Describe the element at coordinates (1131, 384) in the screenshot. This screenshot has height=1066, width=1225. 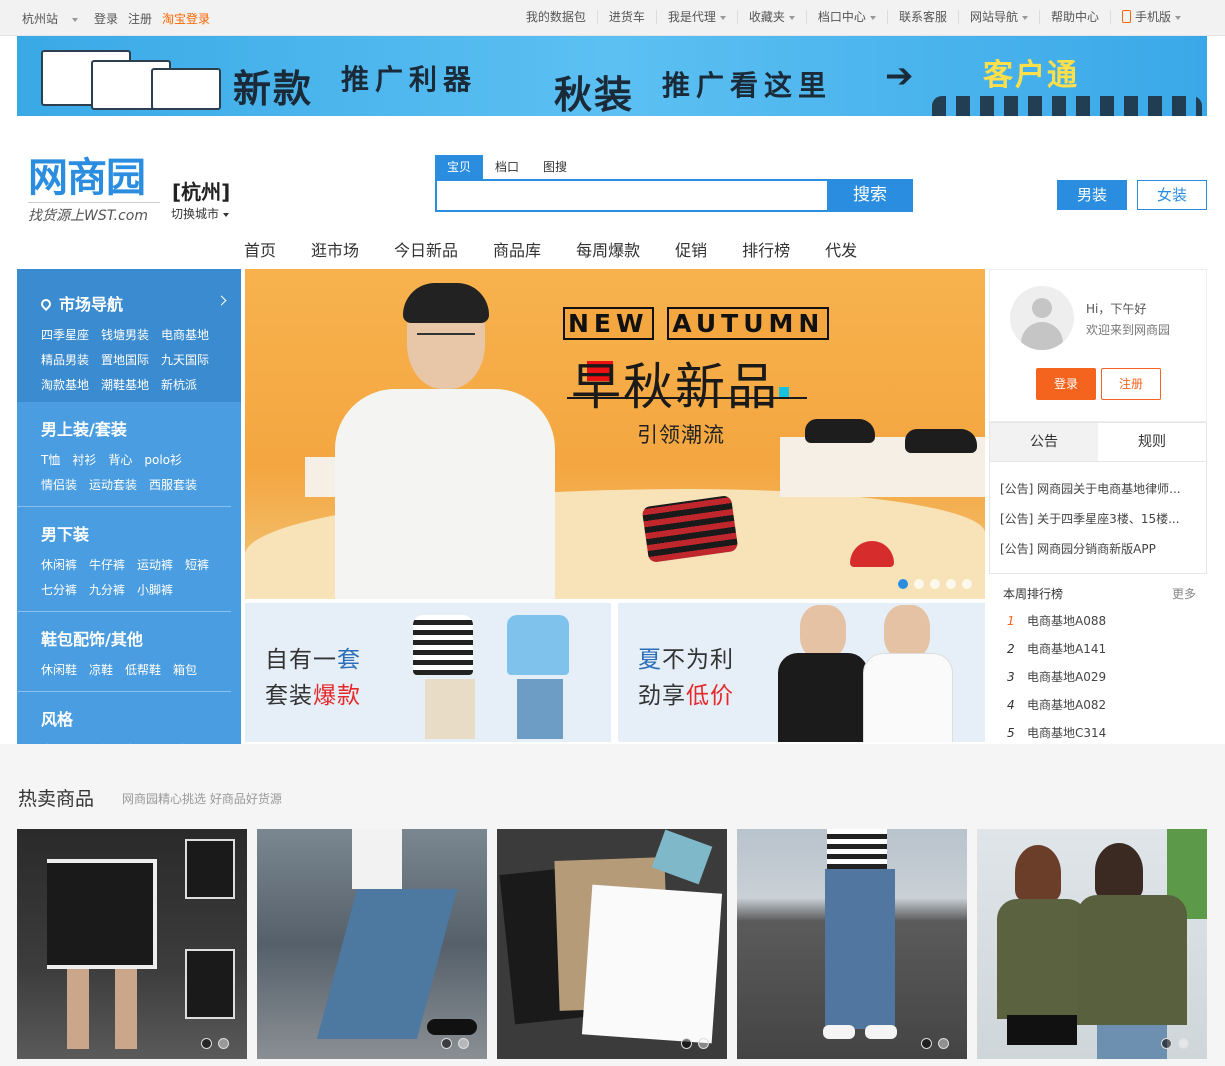
I see `panel-register-button: 注册` at that location.